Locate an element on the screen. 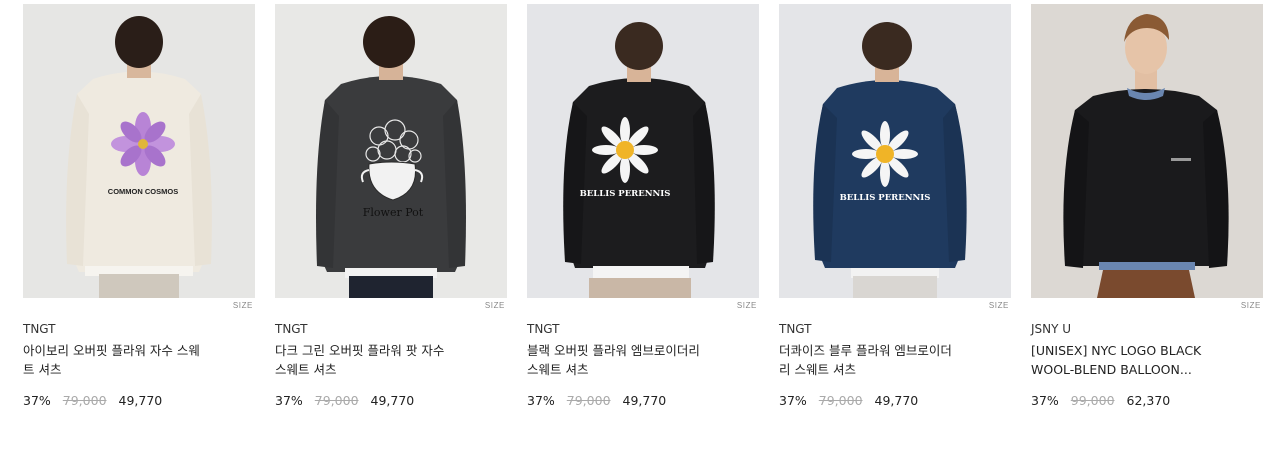  product-image: Flower Pot is located at coordinates (391, 151).